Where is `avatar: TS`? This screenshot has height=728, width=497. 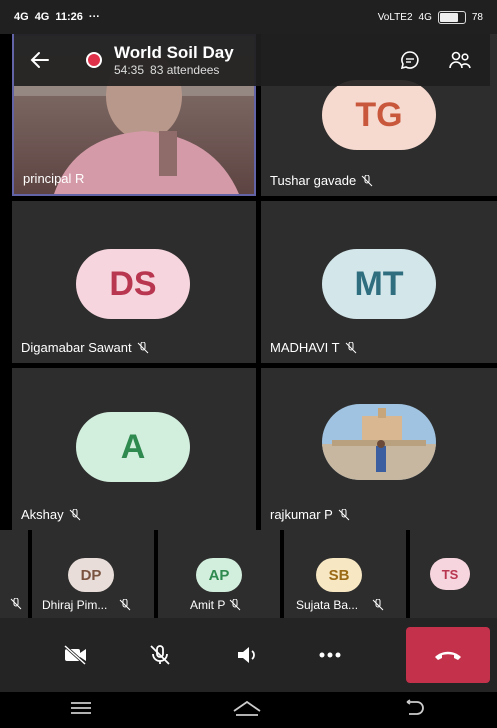
avatar: TS is located at coordinates (450, 574).